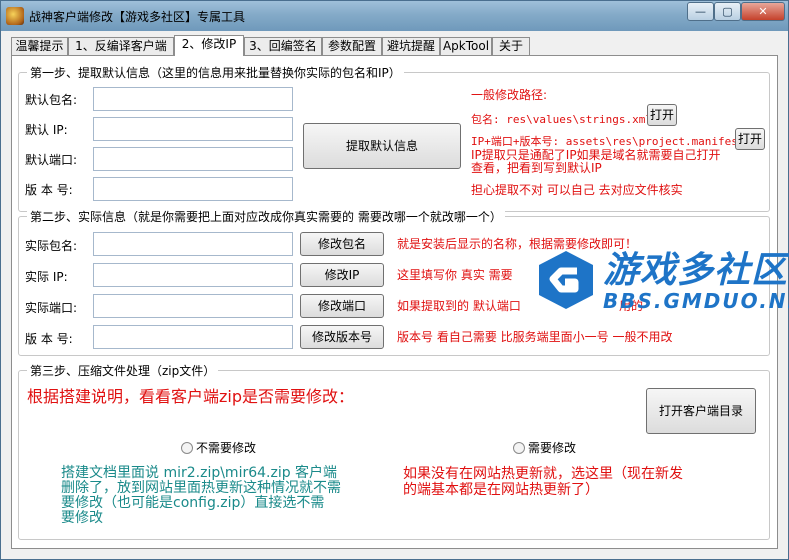 This screenshot has width=789, height=560. Describe the element at coordinates (193, 244) in the screenshot. I see `actual-package-input` at that location.